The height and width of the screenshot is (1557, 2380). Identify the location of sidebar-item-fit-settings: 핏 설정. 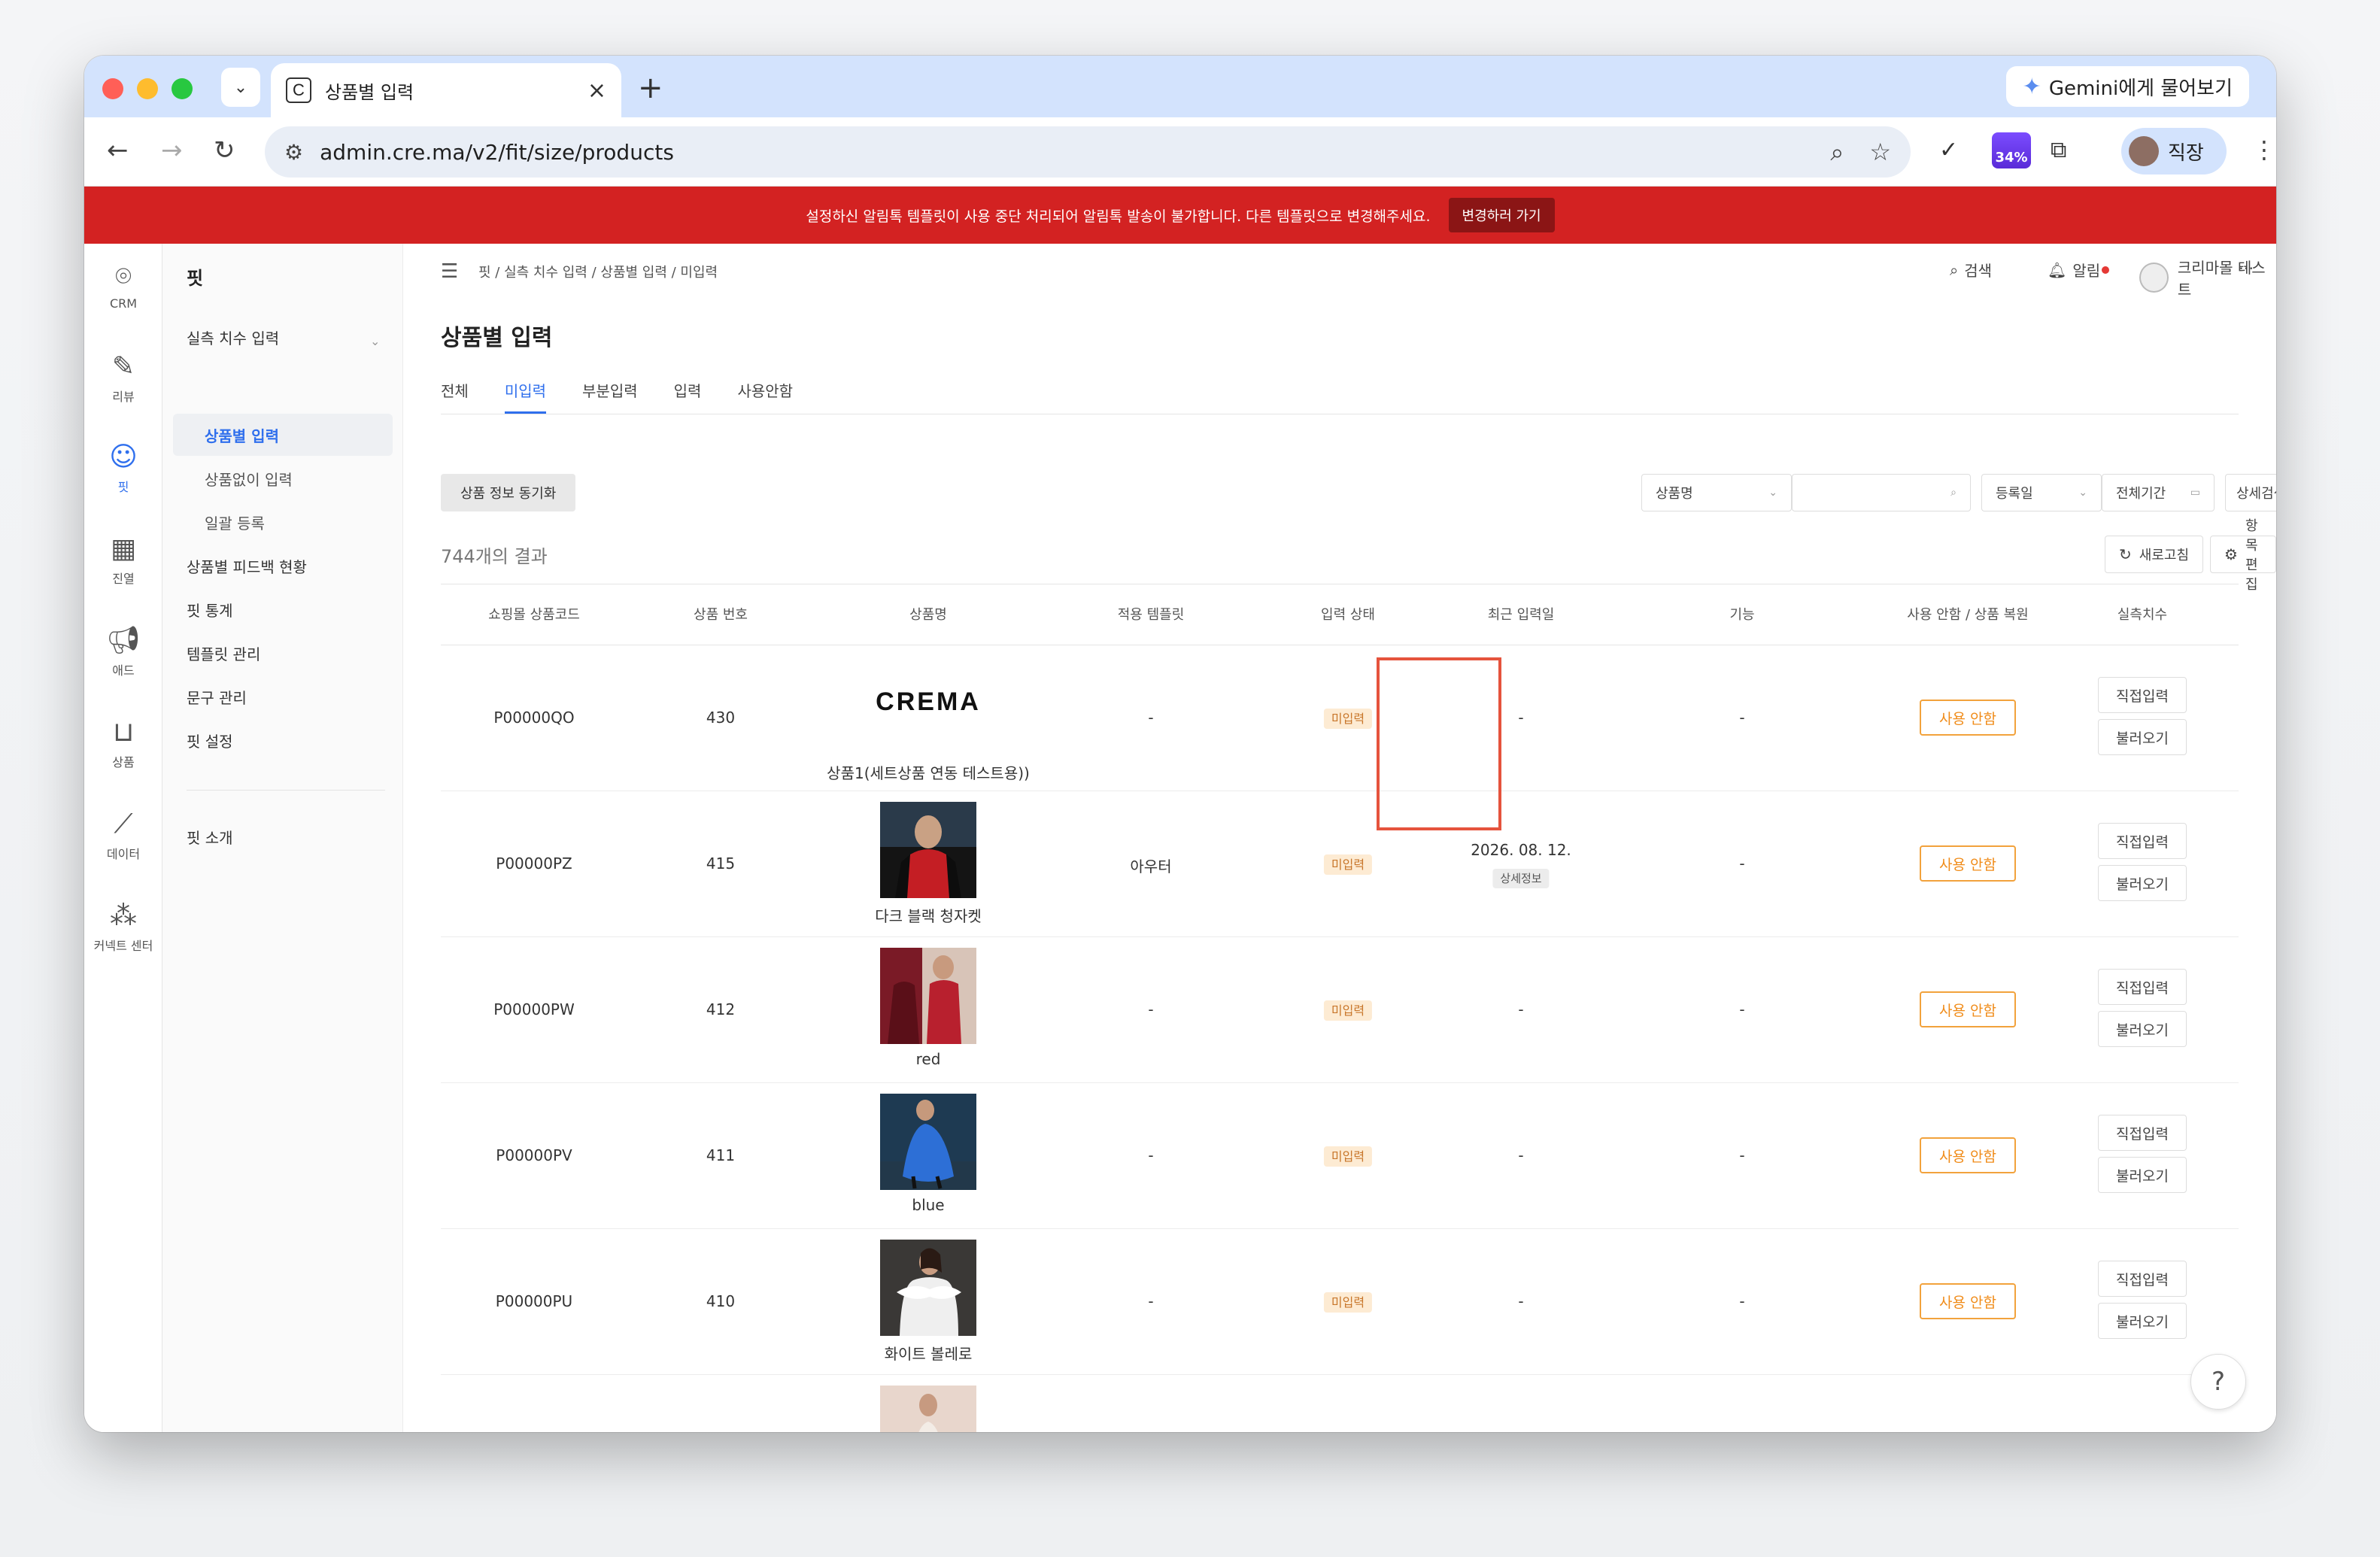
(210, 740).